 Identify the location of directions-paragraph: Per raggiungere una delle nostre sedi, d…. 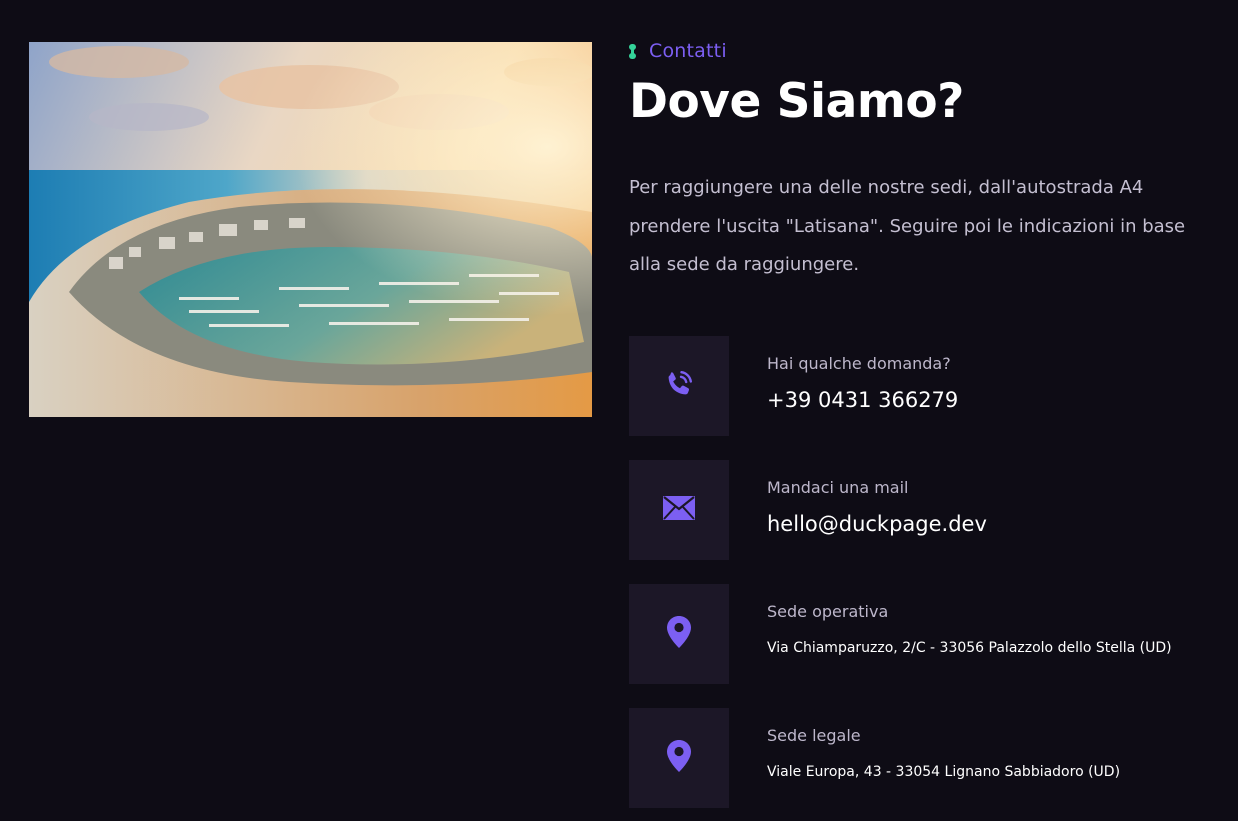
(907, 226).